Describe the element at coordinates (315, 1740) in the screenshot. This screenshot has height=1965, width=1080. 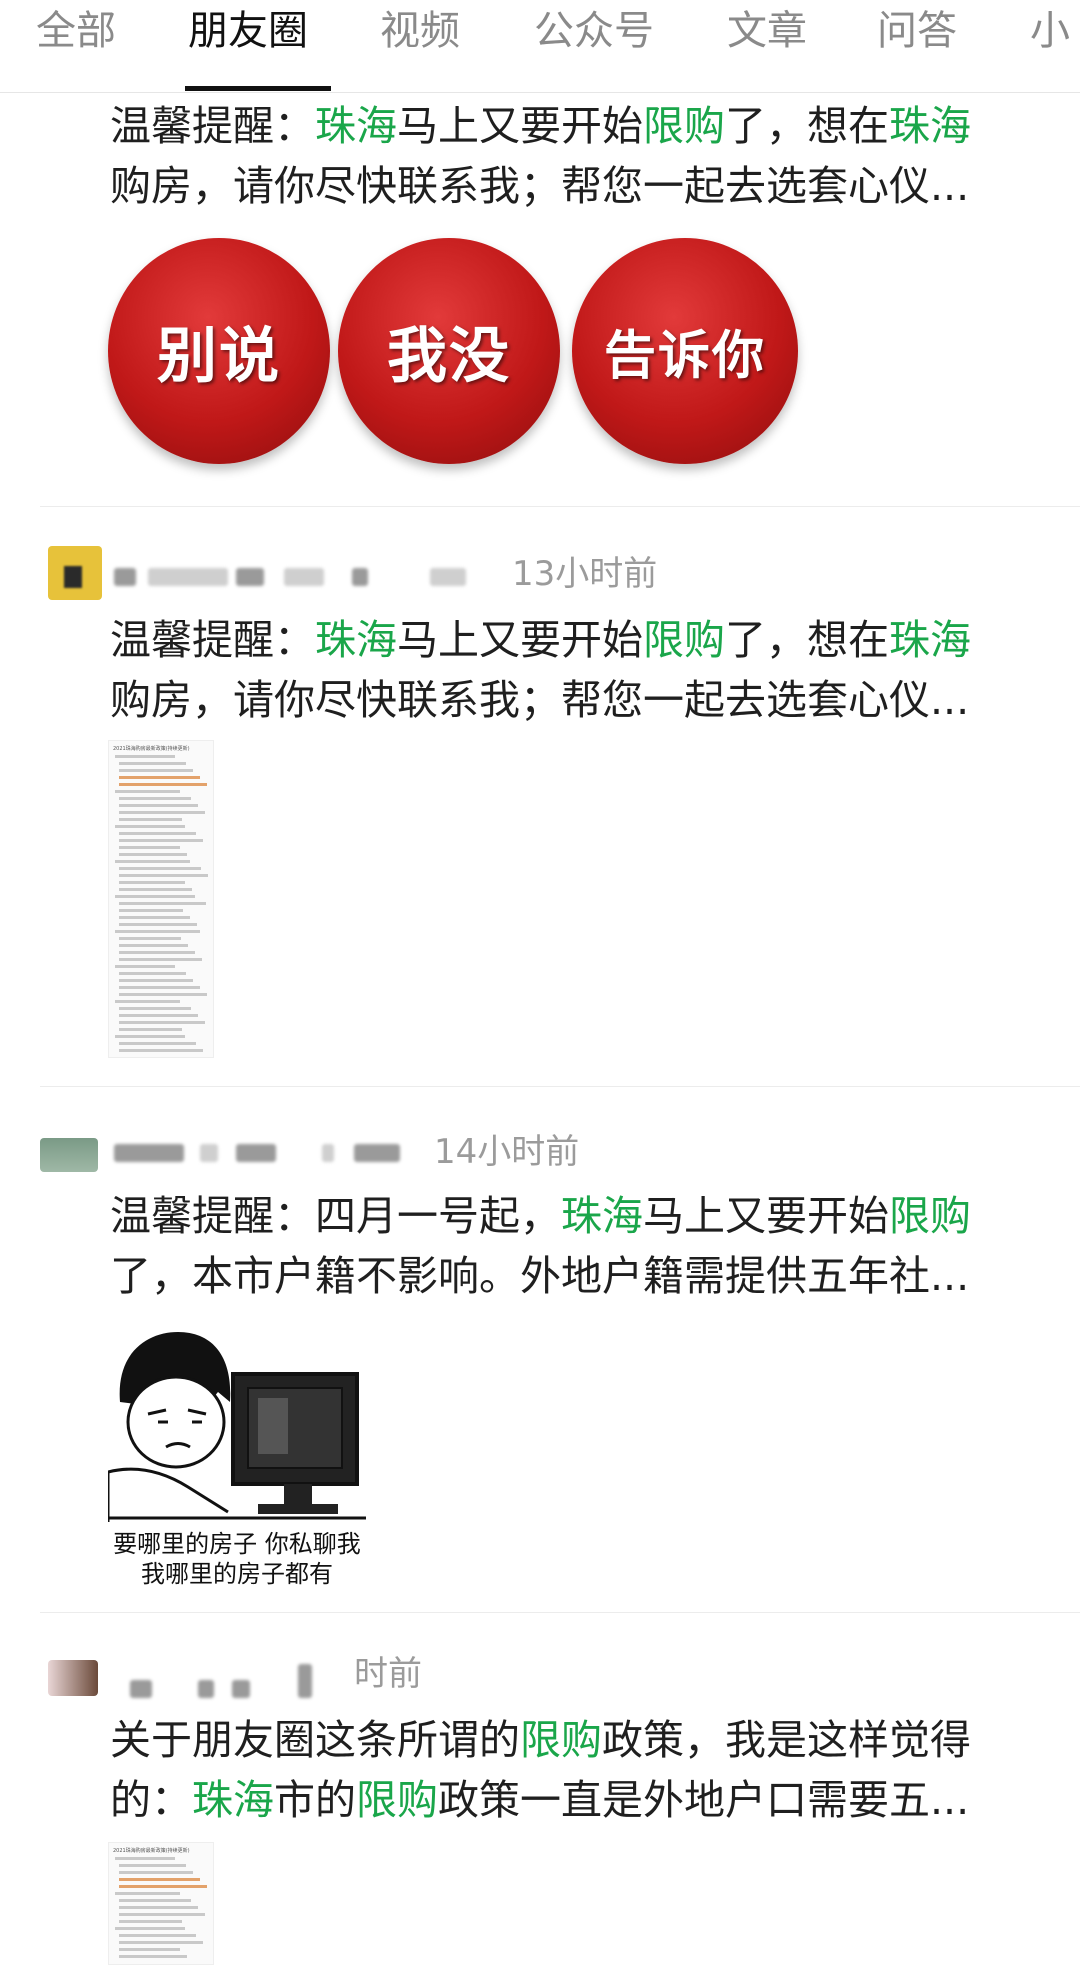
I see `text-segment: 关于朋友圈这条所谓的` at that location.